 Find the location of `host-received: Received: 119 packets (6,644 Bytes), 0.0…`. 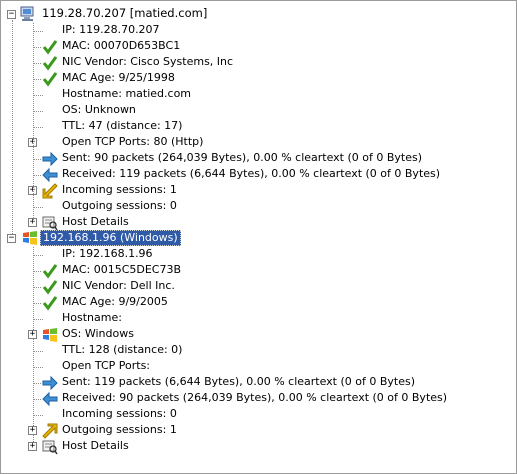

host-received: Received: 119 packets (6,644 Bytes), 0.0… is located at coordinates (251, 173).